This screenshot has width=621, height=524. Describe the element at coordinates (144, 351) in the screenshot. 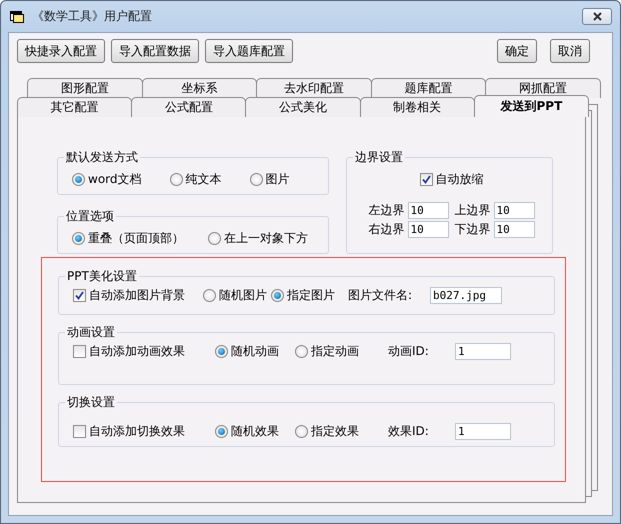

I see `checkbox-option: 自动添加动画效果` at that location.